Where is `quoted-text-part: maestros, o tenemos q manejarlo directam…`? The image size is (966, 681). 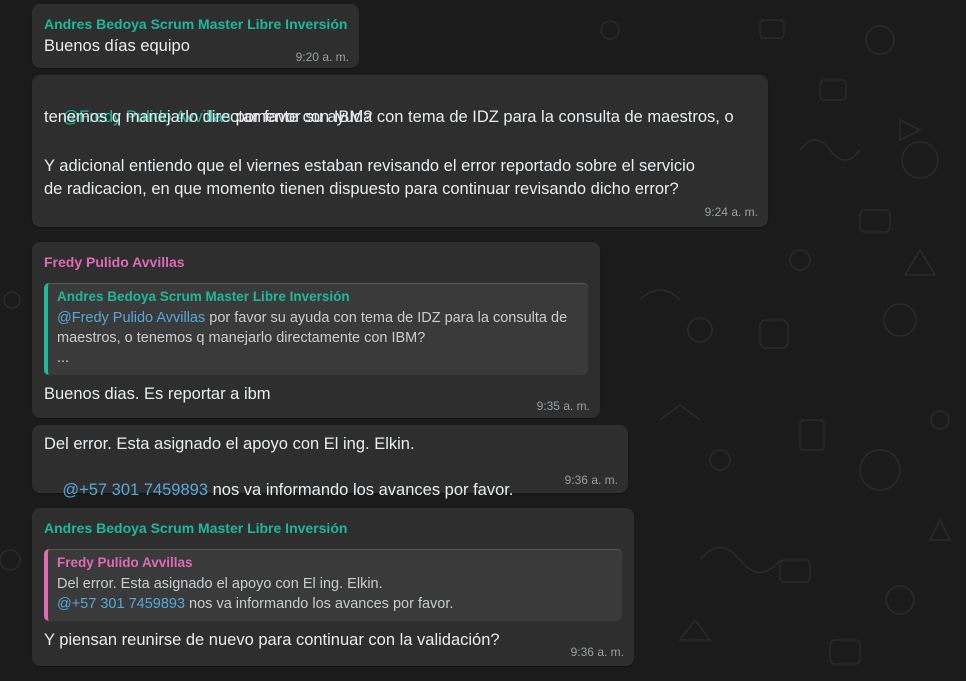
quoted-text-part: maestros, o tenemos q manejarlo directam… is located at coordinates (241, 338).